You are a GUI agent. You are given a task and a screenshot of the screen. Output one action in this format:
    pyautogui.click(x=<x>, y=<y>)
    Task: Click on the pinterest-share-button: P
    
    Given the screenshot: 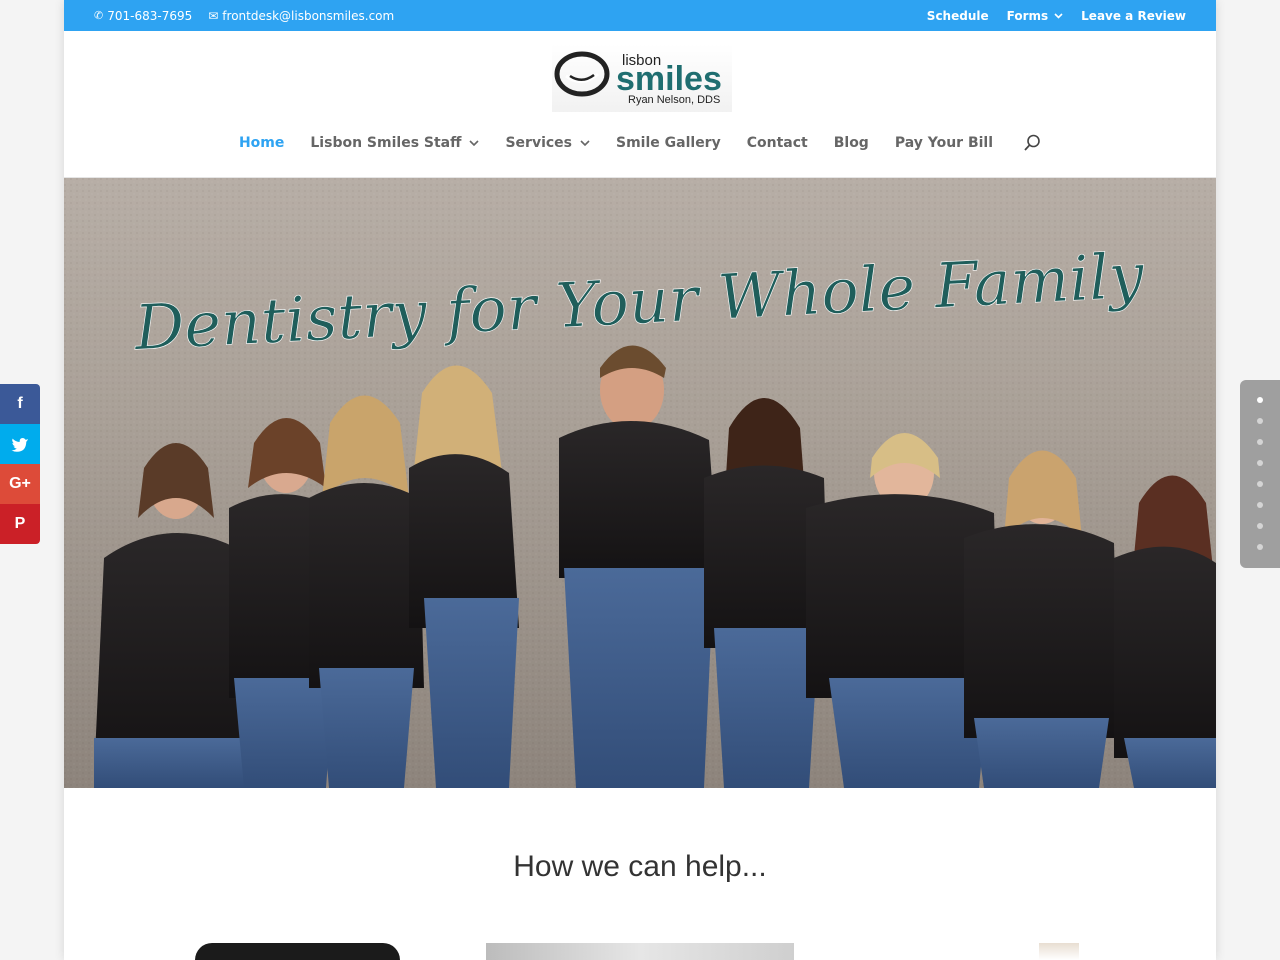 What is the action you would take?
    pyautogui.click(x=20, y=524)
    